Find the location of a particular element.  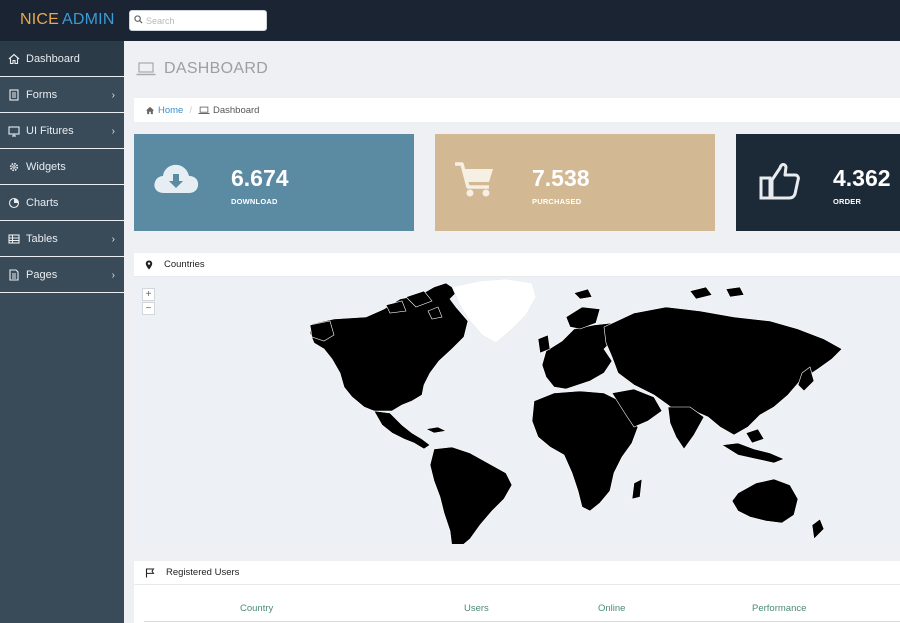

stat-card-order: 4.362 ORDER is located at coordinates (818, 182).